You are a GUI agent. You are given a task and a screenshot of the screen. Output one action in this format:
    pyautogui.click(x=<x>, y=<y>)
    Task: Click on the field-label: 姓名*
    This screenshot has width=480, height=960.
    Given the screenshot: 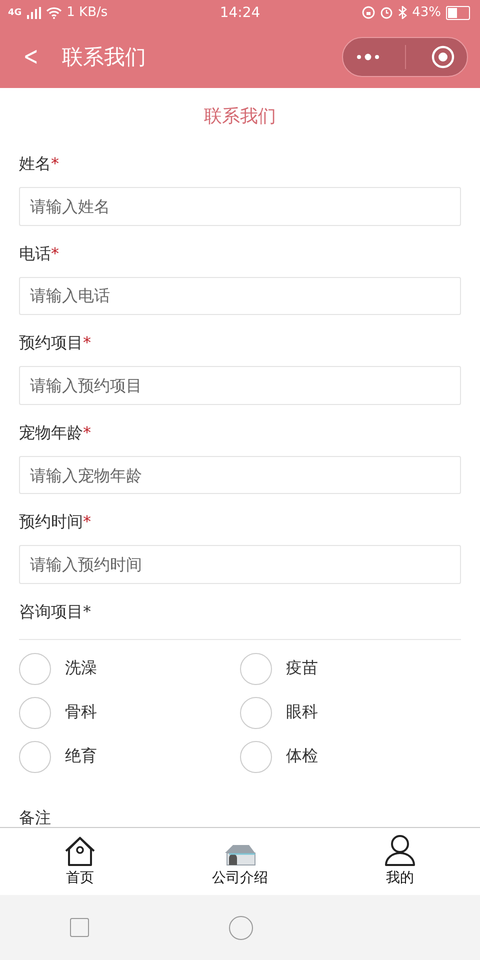 What is the action you would take?
    pyautogui.click(x=39, y=164)
    